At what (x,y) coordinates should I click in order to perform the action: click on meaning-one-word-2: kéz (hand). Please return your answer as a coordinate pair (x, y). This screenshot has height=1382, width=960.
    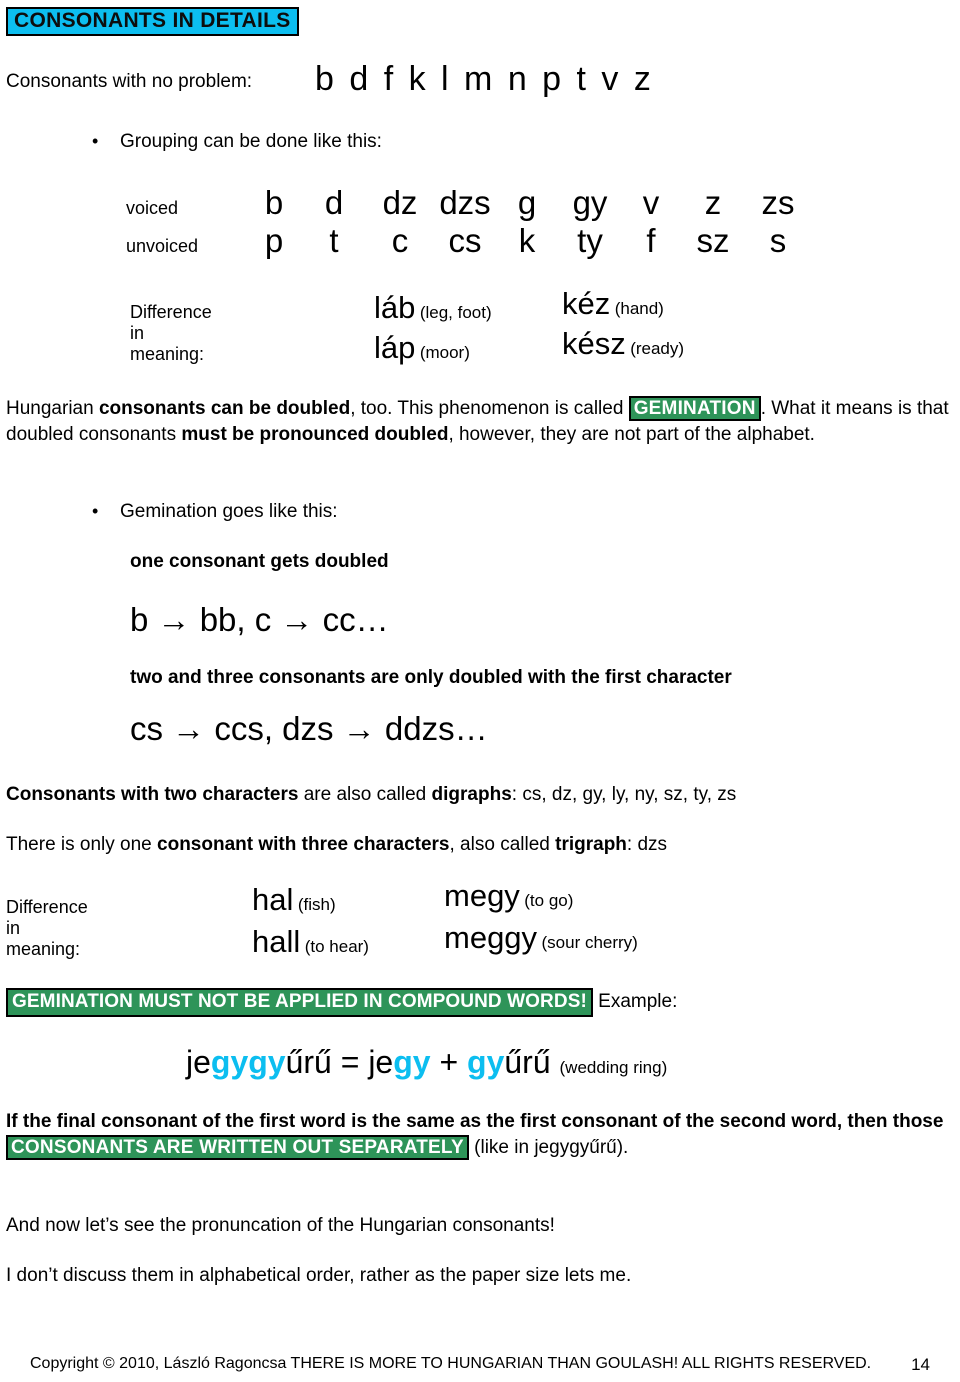
    Looking at the image, I should click on (613, 303).